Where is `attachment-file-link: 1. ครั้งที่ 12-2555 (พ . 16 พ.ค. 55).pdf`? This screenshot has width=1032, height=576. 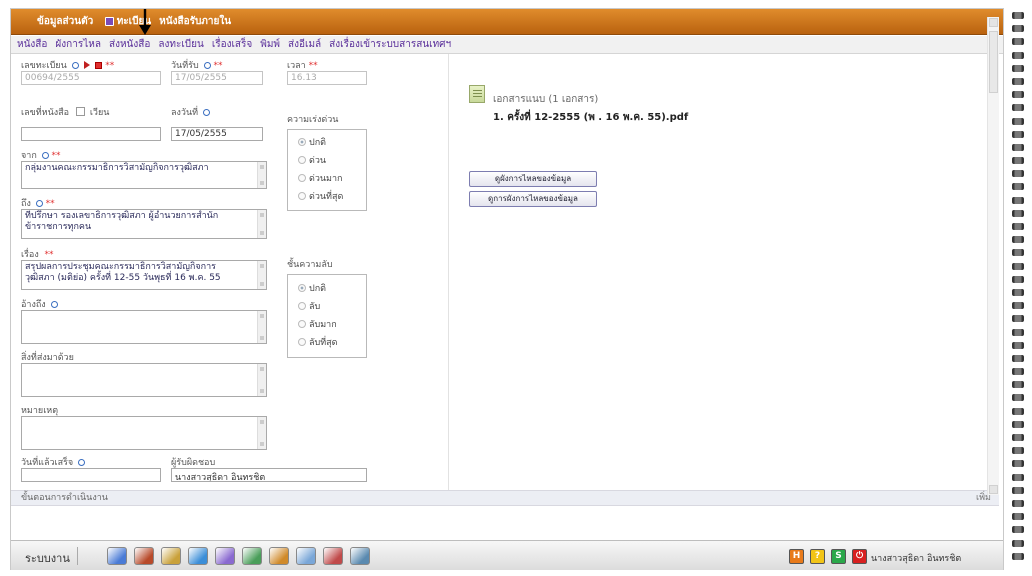
attachment-file-link: 1. ครั้งที่ 12-2555 (พ . 16 พ.ค. 55).pdf is located at coordinates (590, 117).